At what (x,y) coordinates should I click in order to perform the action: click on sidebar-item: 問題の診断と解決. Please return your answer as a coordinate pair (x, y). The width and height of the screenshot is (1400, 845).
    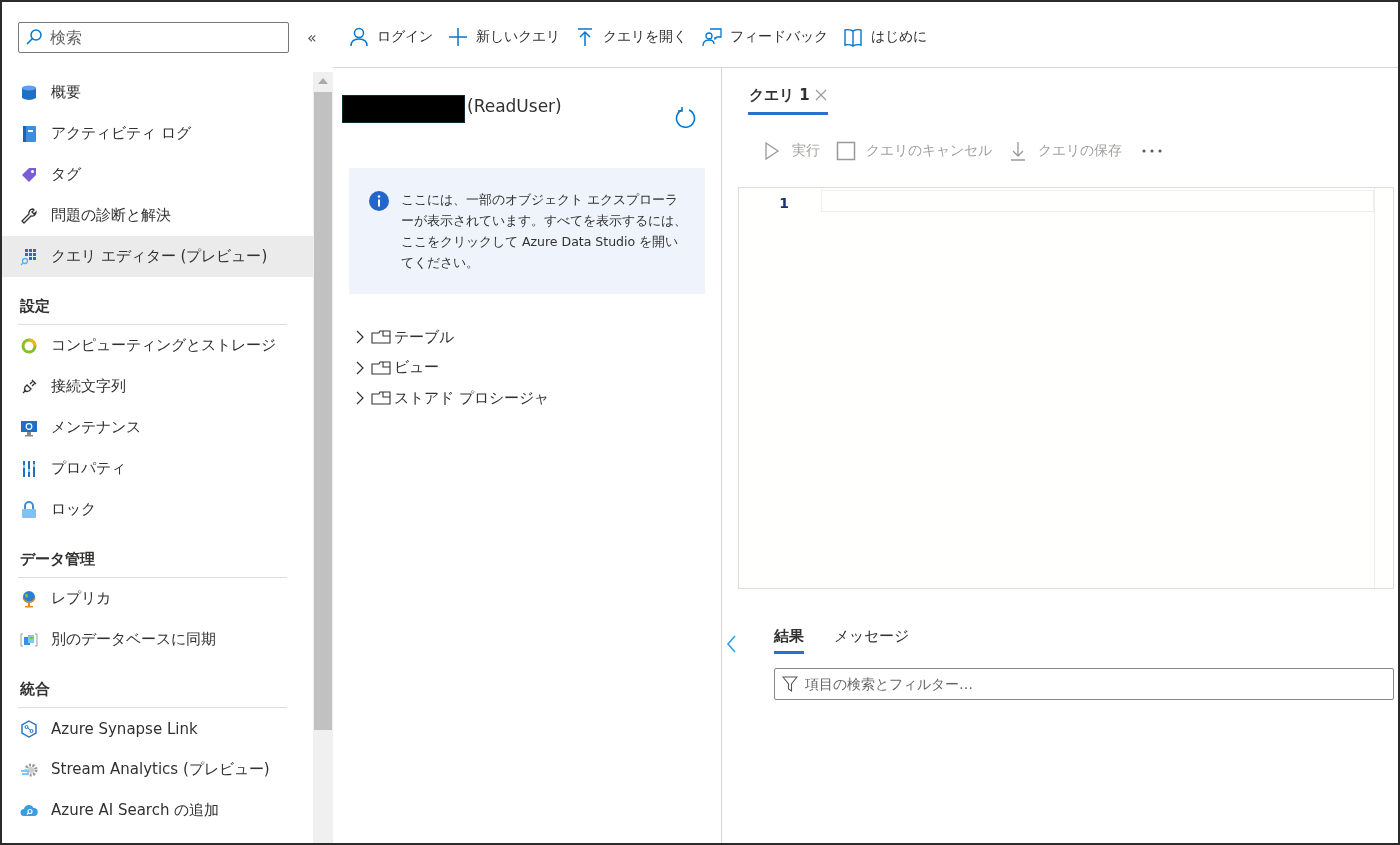
    Looking at the image, I should click on (157, 215).